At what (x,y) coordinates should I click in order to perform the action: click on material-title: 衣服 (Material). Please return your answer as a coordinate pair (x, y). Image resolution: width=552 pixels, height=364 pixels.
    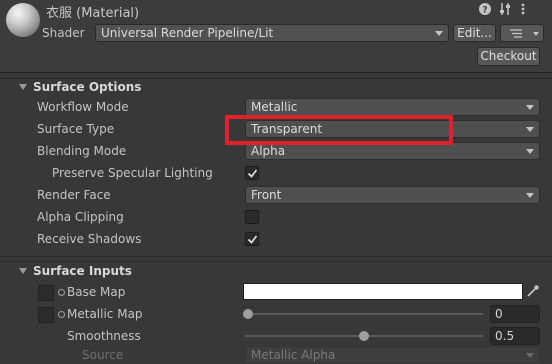
    Looking at the image, I should click on (93, 13).